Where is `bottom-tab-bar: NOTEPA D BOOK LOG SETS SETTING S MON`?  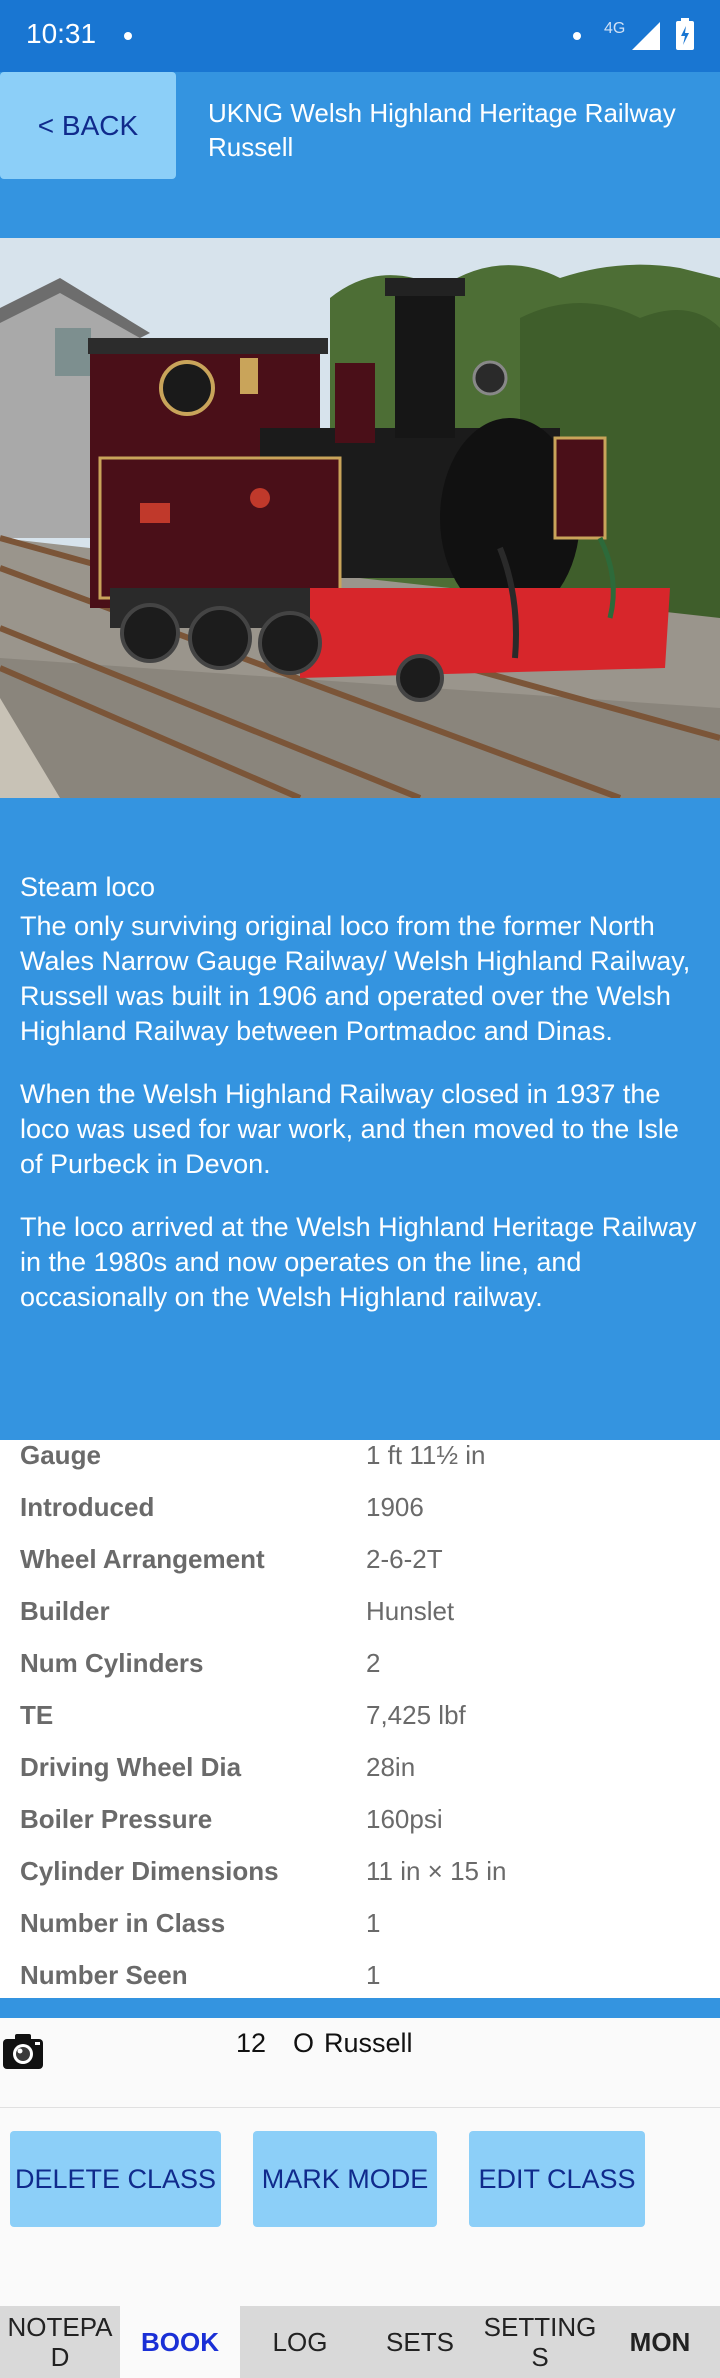 bottom-tab-bar: NOTEPA D BOOK LOG SETS SETTING S MON is located at coordinates (360, 2342).